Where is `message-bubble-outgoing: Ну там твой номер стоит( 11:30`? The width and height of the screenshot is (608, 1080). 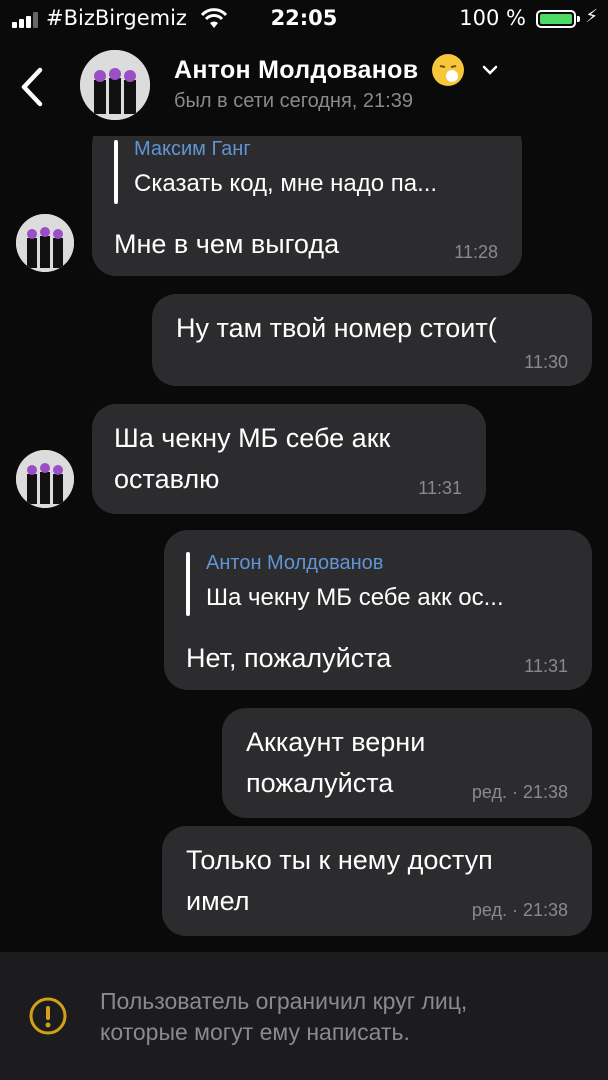 message-bubble-outgoing: Ну там твой номер стоит( 11:30 is located at coordinates (372, 340).